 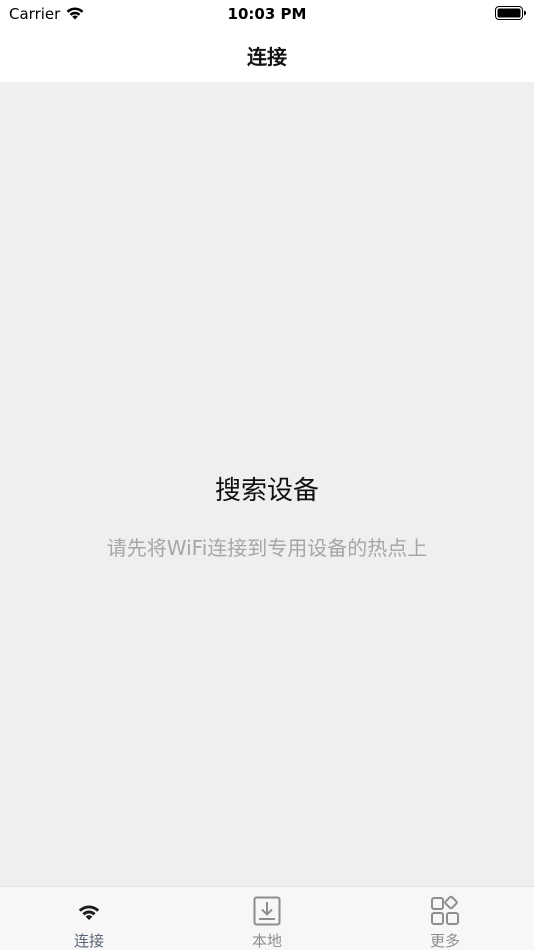 I want to click on battery-icon, so click(x=511, y=13).